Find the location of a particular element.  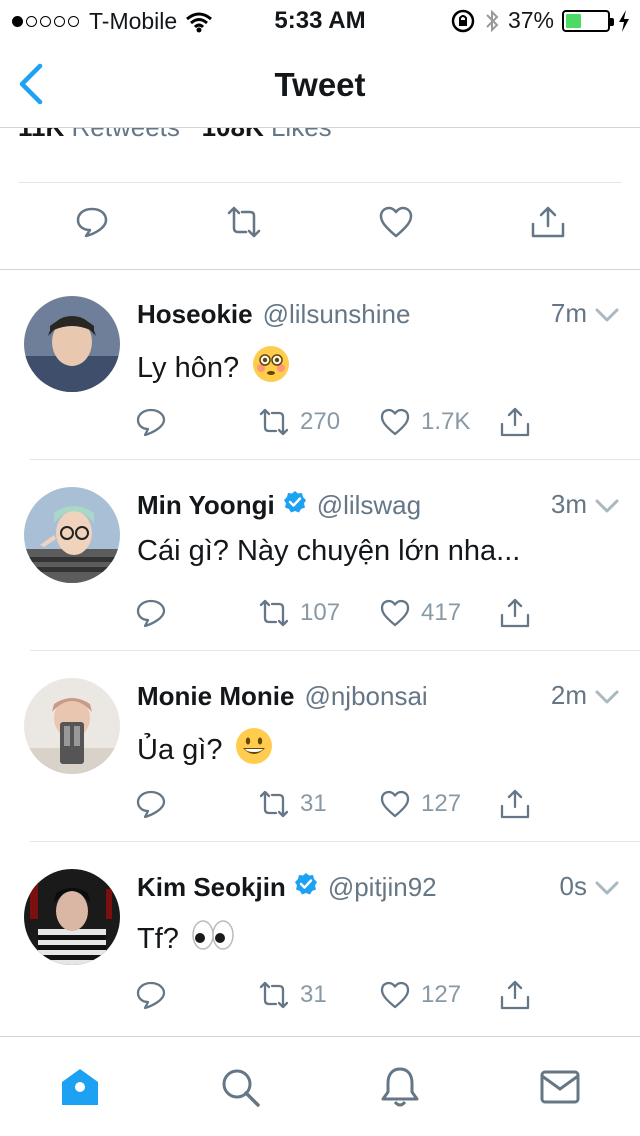

username-handle: @lilswag is located at coordinates (369, 505).